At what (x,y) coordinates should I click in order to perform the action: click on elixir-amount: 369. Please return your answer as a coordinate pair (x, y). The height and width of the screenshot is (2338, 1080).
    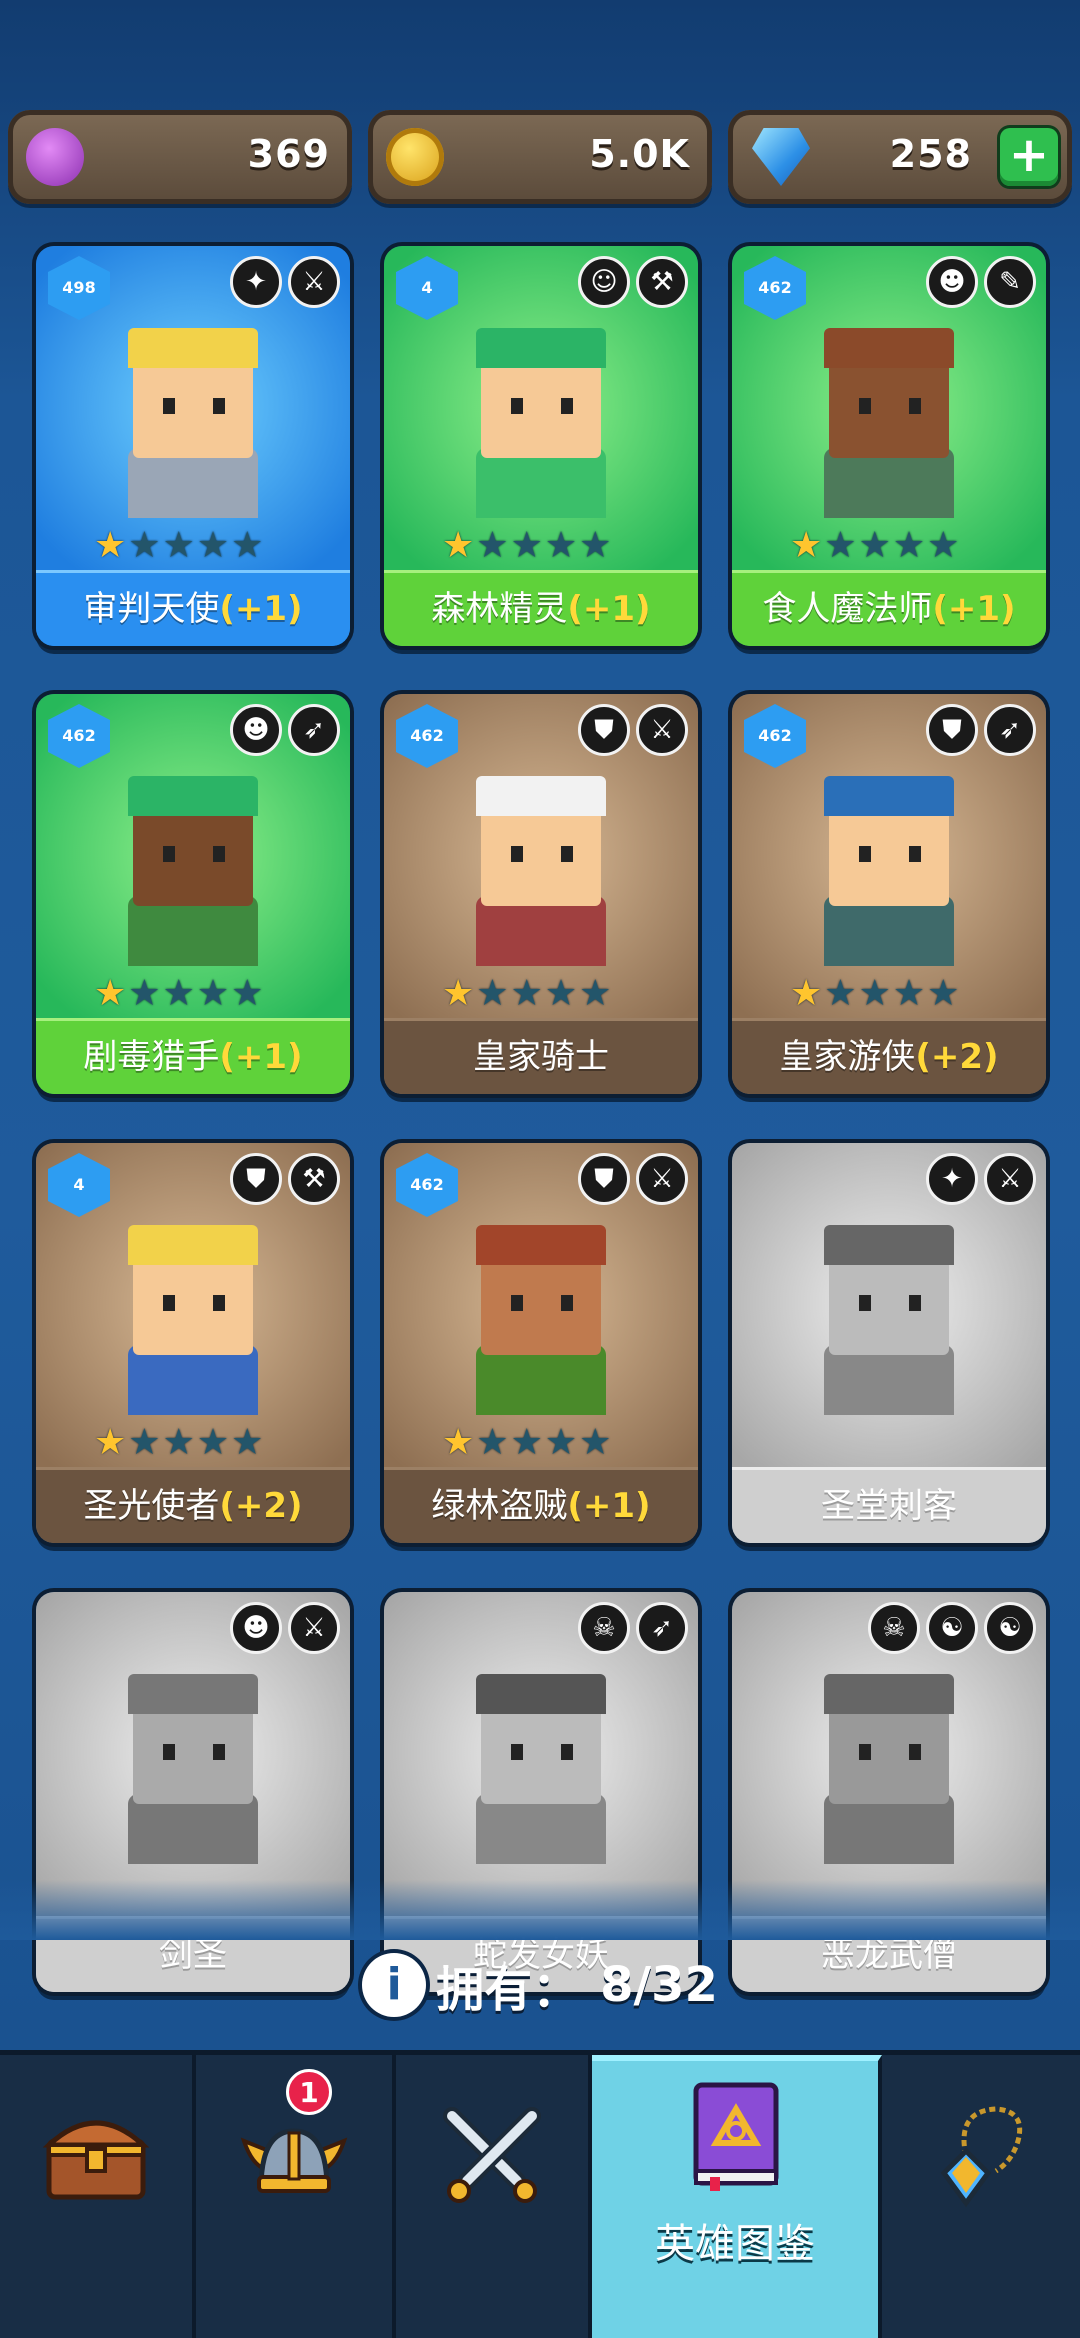
    Looking at the image, I should click on (288, 154).